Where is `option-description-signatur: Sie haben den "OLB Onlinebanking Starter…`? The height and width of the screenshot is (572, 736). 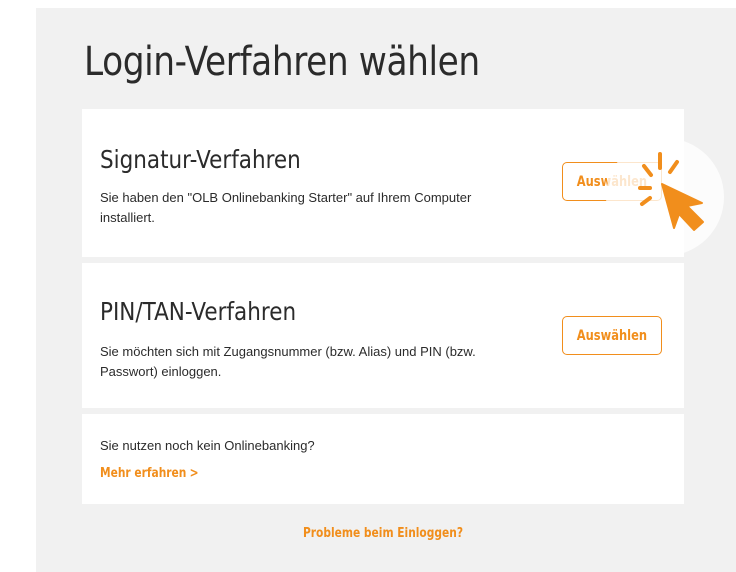
option-description-signatur: Sie haben den "OLB Onlinebanking Starter… is located at coordinates (286, 207).